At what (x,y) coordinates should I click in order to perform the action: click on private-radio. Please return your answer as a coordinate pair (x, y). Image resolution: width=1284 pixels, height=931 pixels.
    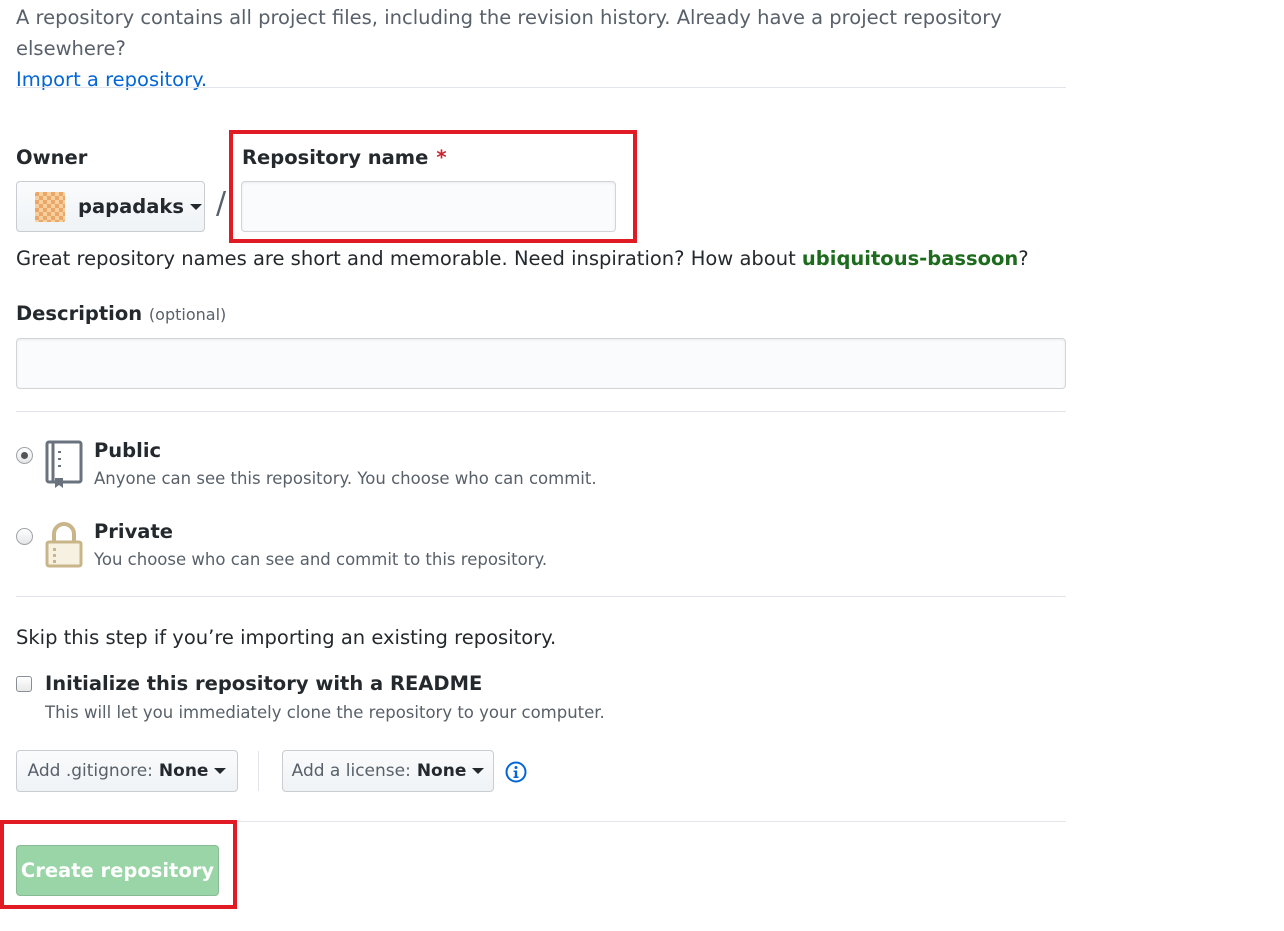
    Looking at the image, I should click on (24, 536).